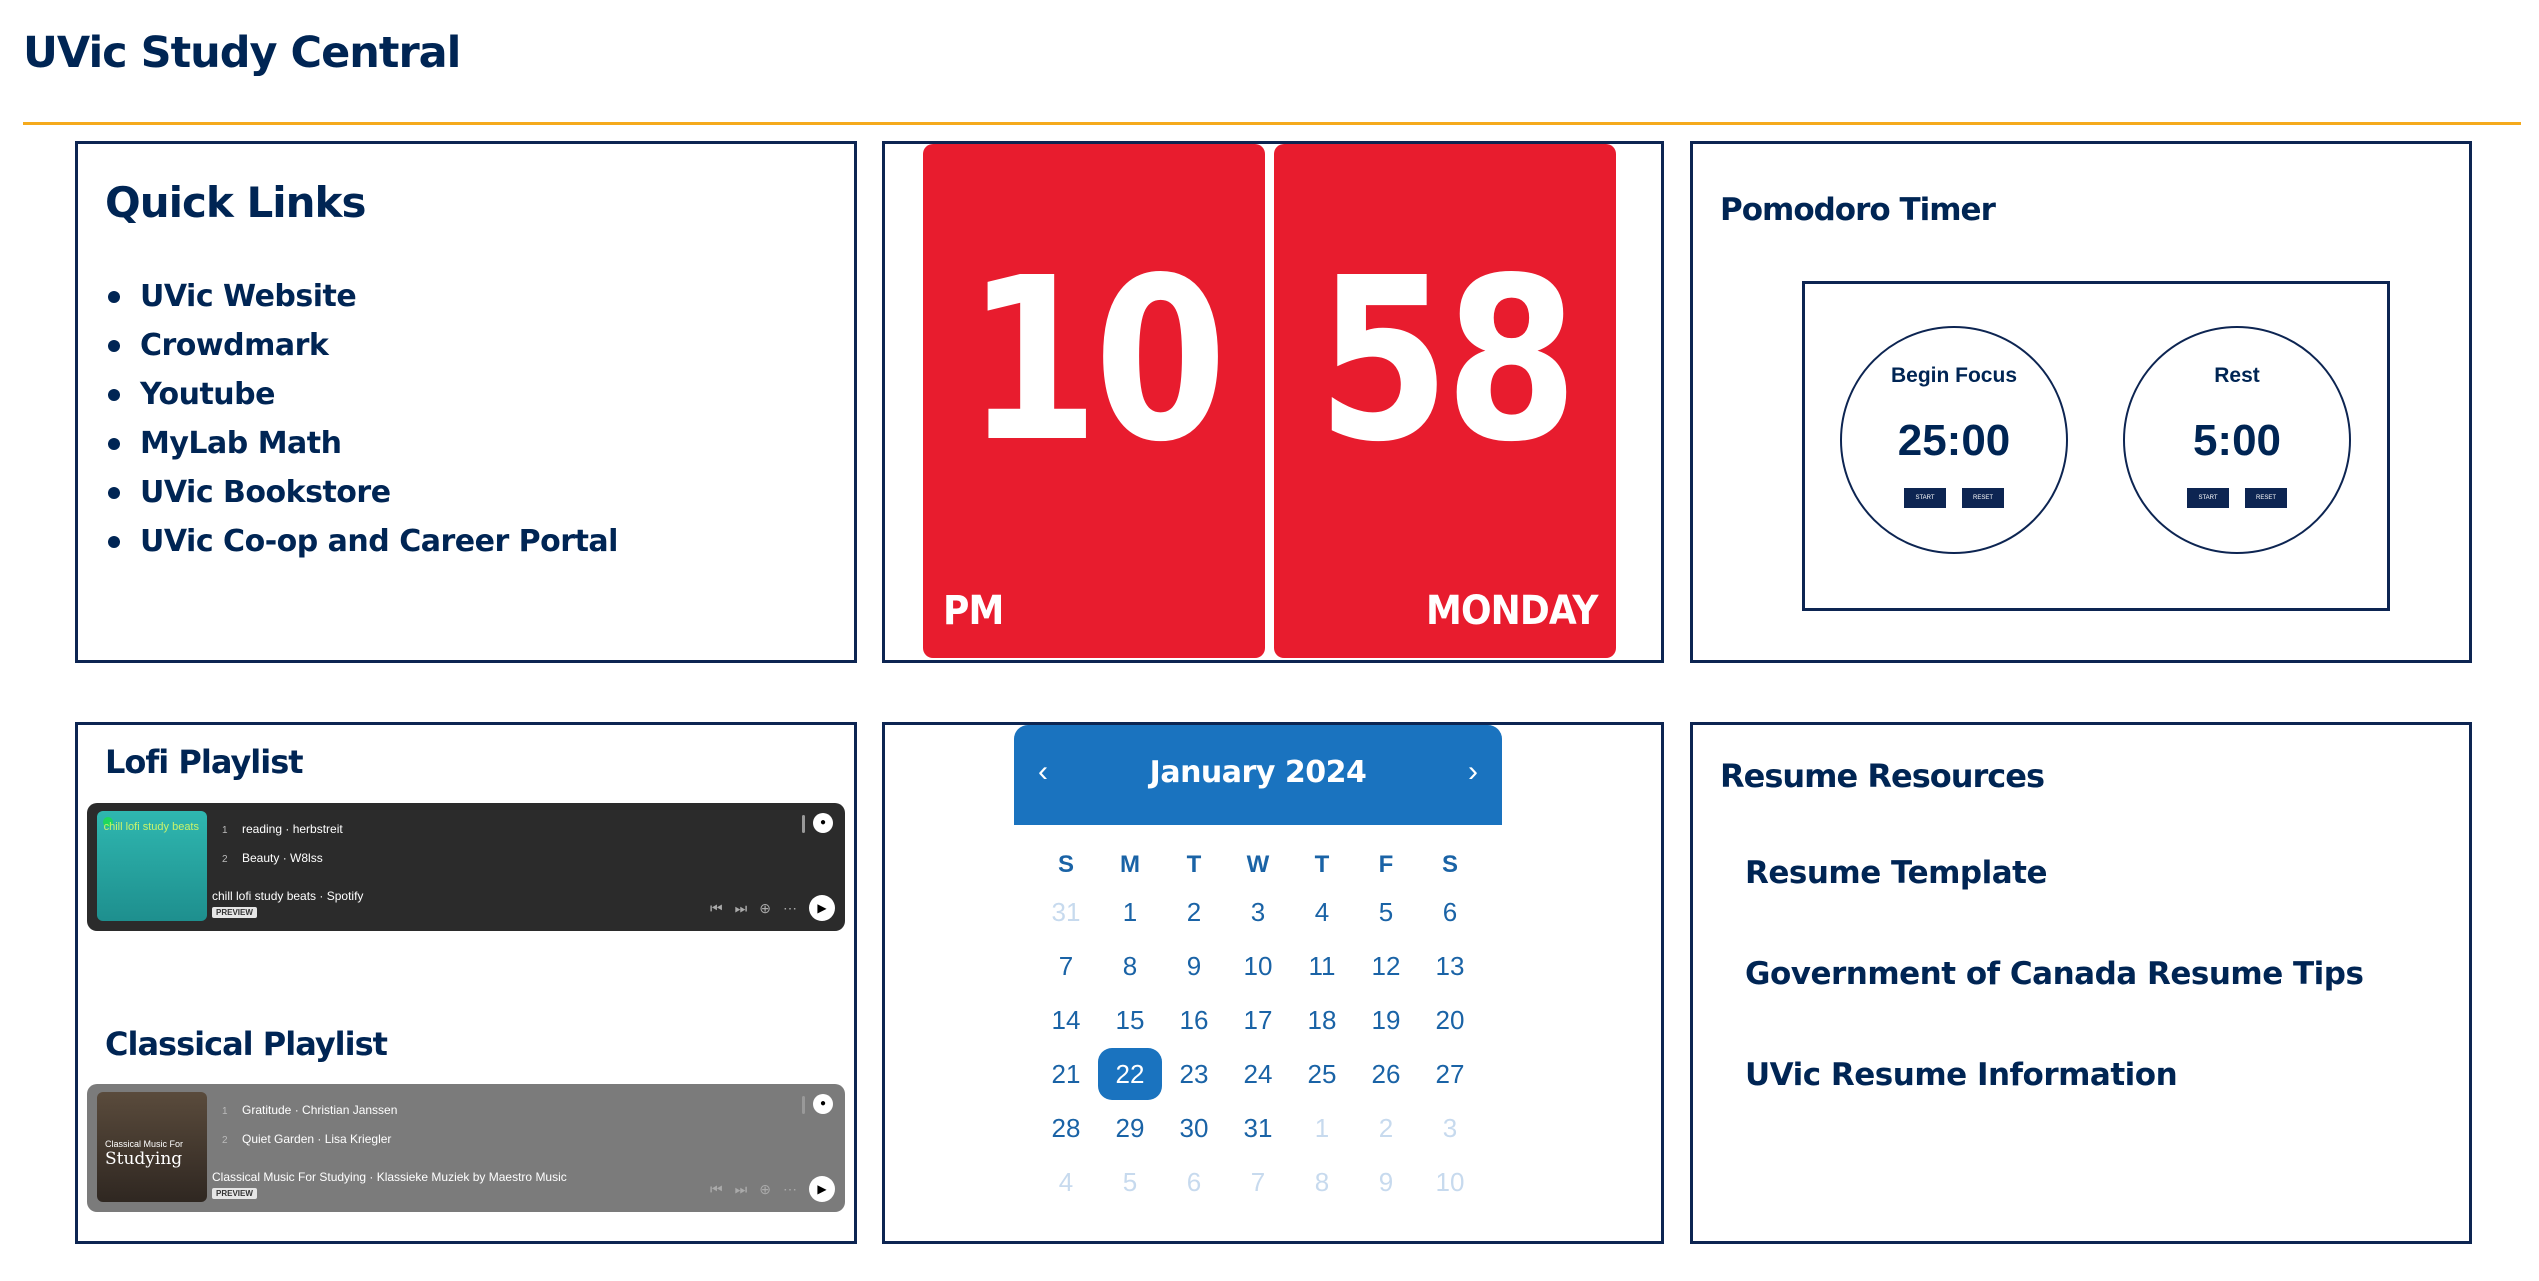 The width and height of the screenshot is (2539, 1281). I want to click on chevron-right-icon: ›, so click(1473, 772).